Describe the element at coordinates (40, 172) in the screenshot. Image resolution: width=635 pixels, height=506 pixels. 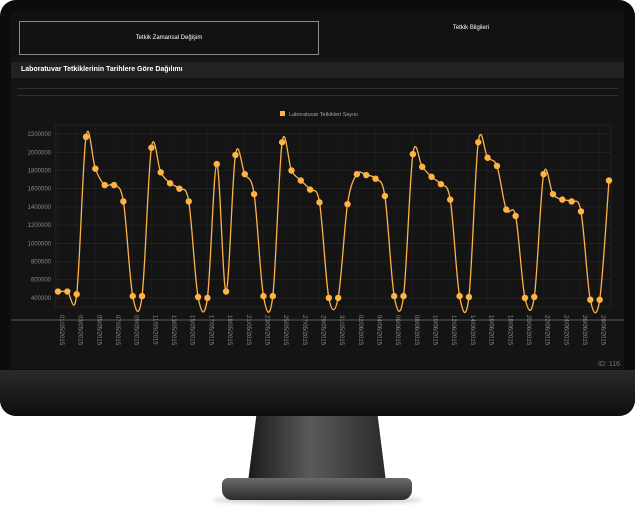
I see `y-tick-label: 1800000` at that location.